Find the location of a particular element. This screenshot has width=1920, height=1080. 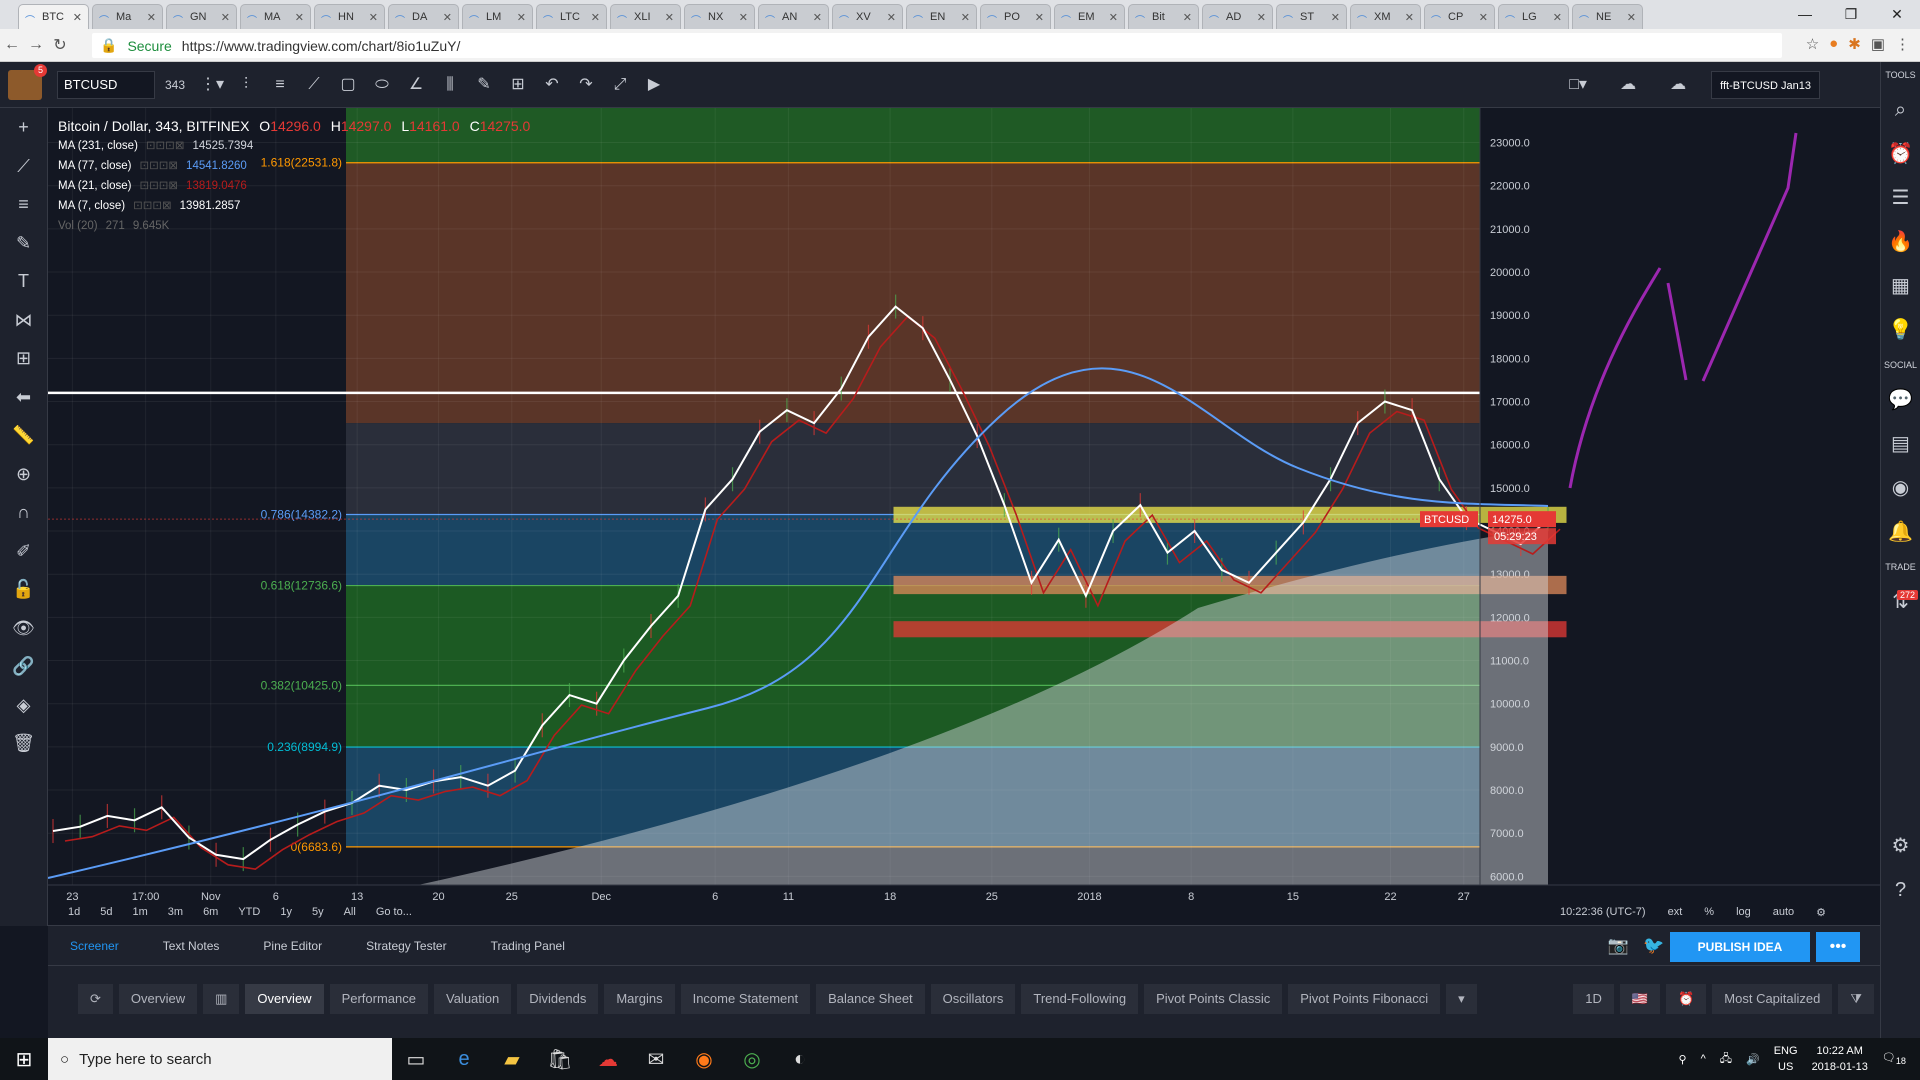

browser-tab: ⌒ Ma ✕ is located at coordinates (127, 16).